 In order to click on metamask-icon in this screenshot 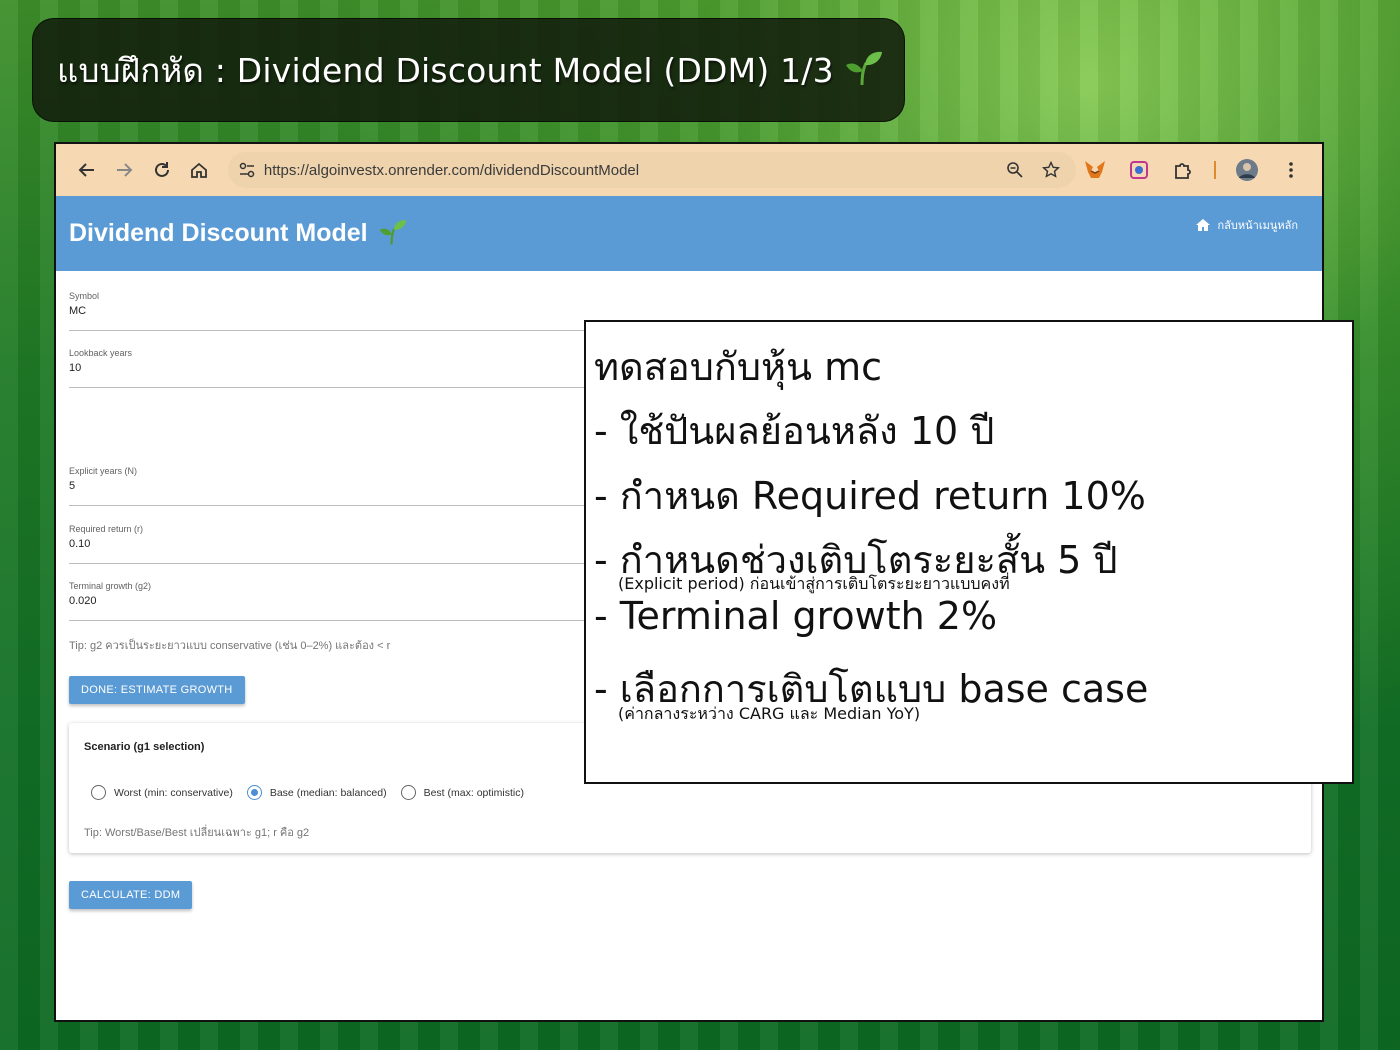, I will do `click(1095, 169)`.